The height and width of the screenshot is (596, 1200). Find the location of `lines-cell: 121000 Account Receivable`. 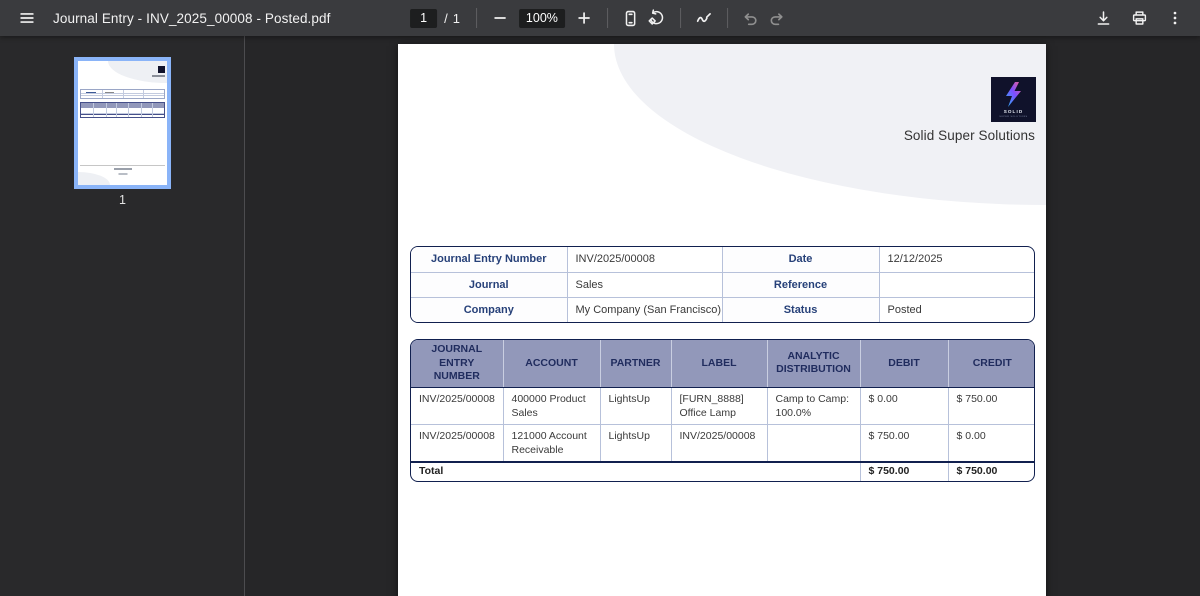

lines-cell: 121000 Account Receivable is located at coordinates (551, 443).